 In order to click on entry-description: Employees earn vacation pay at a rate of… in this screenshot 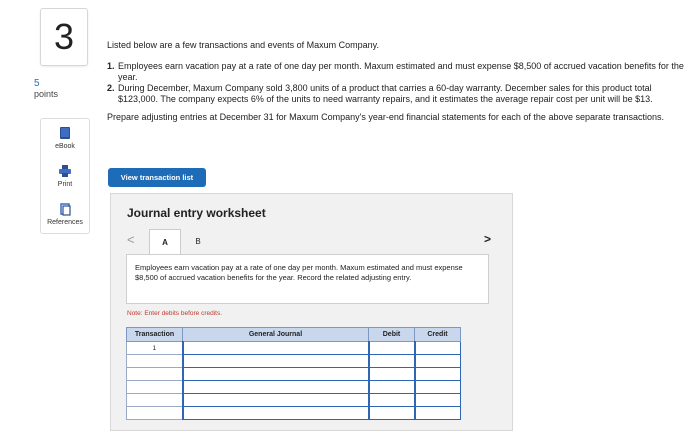, I will do `click(307, 279)`.